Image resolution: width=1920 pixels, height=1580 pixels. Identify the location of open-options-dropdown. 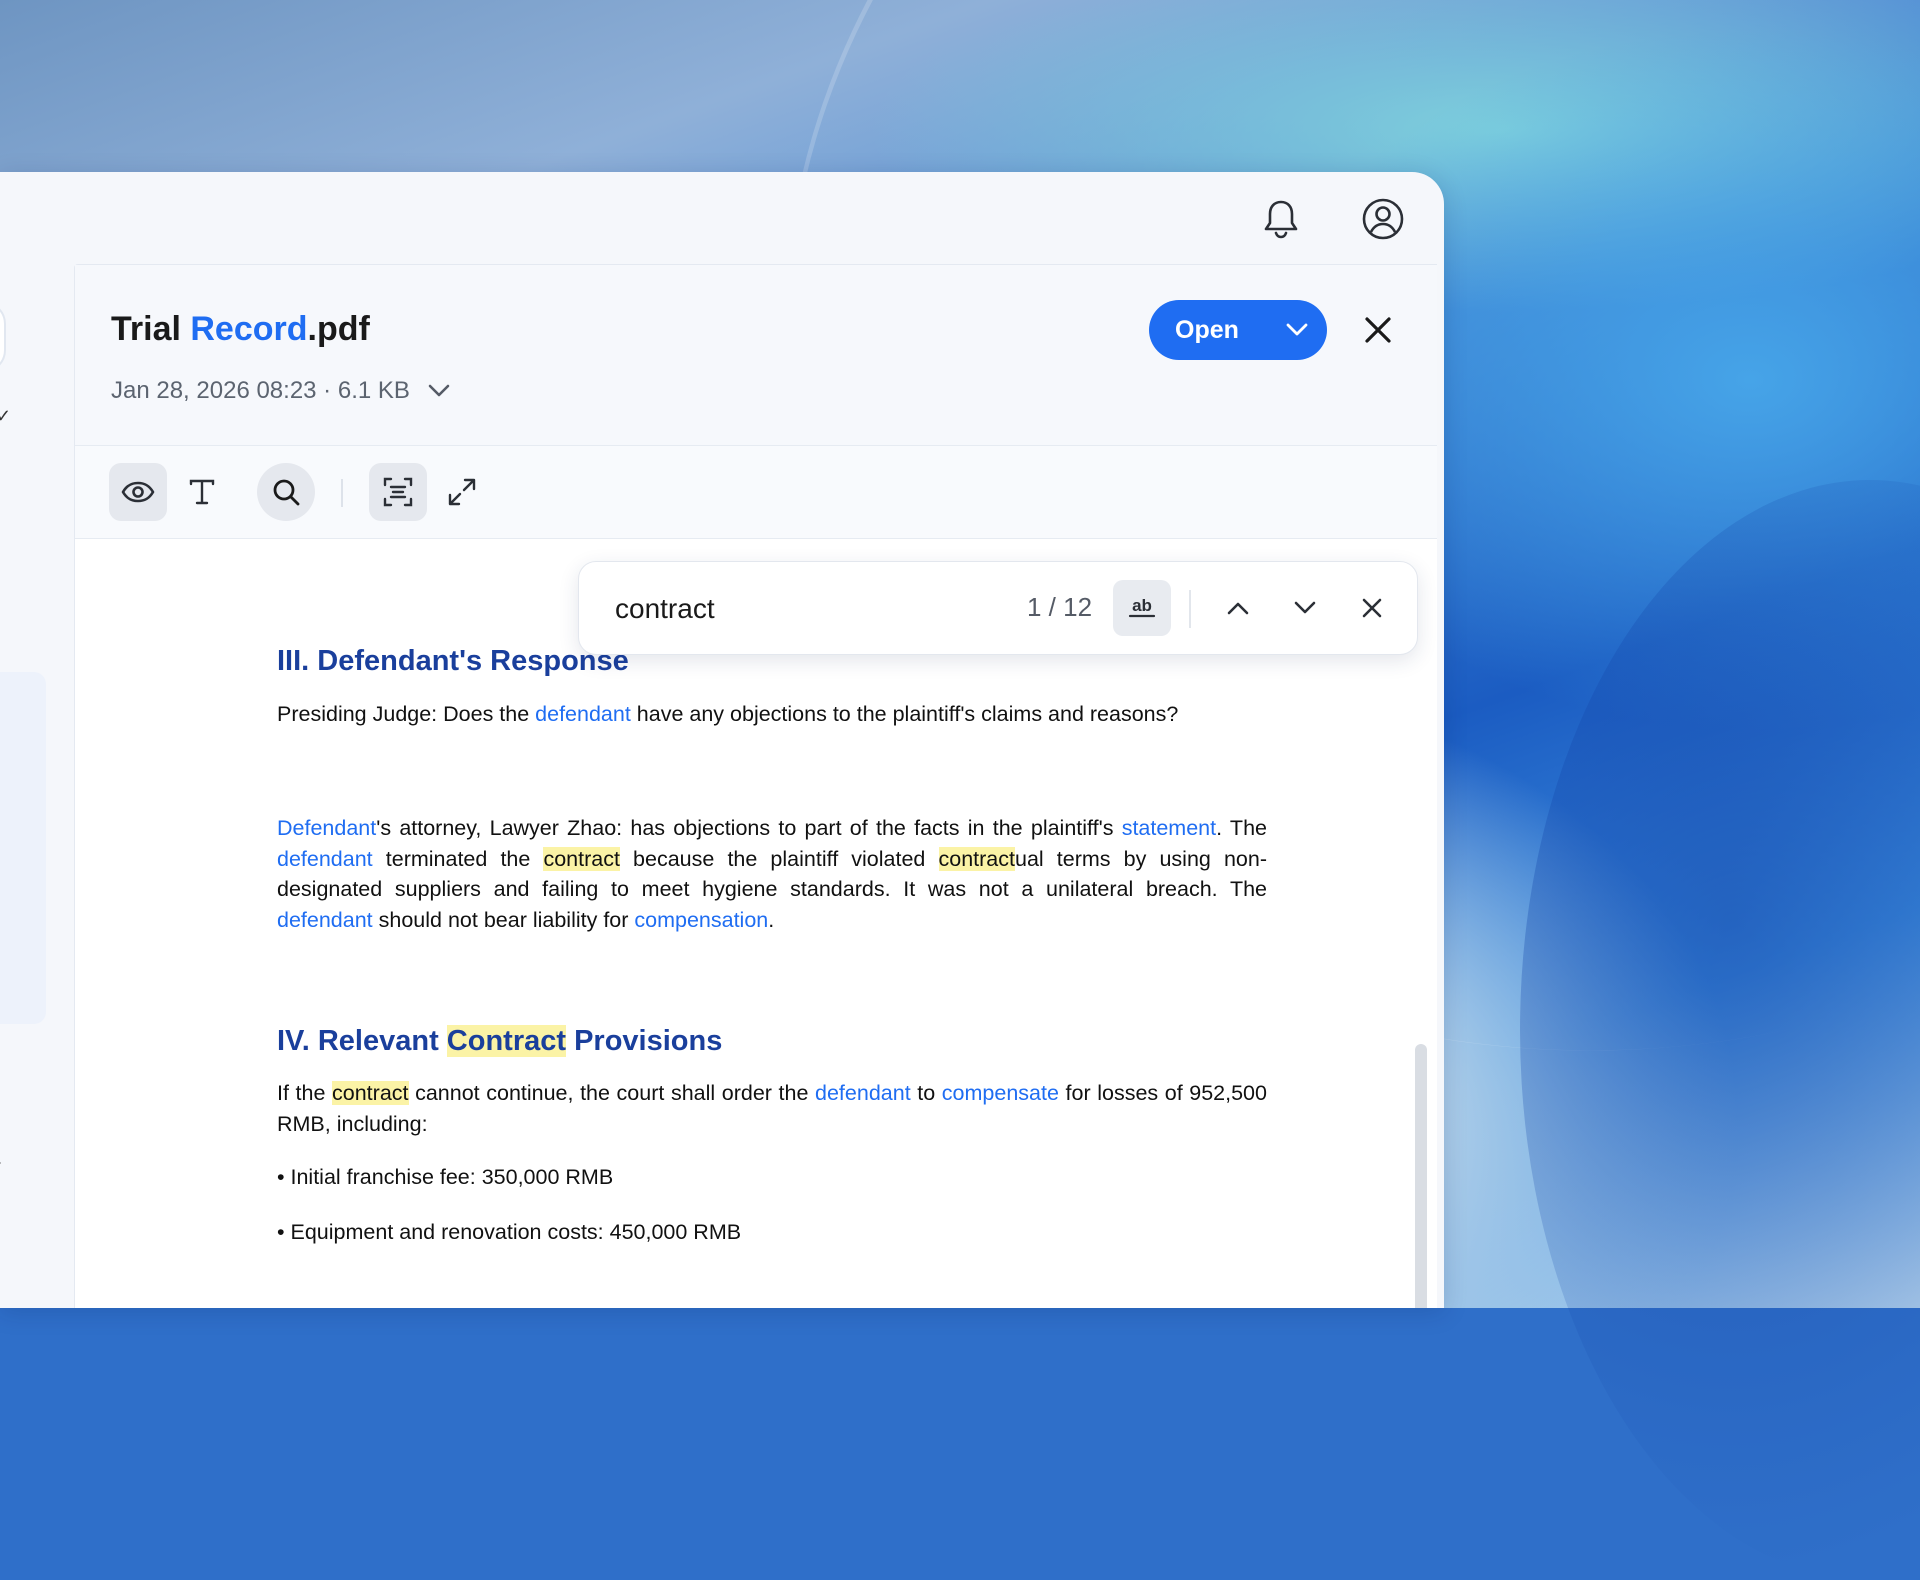
(1297, 330).